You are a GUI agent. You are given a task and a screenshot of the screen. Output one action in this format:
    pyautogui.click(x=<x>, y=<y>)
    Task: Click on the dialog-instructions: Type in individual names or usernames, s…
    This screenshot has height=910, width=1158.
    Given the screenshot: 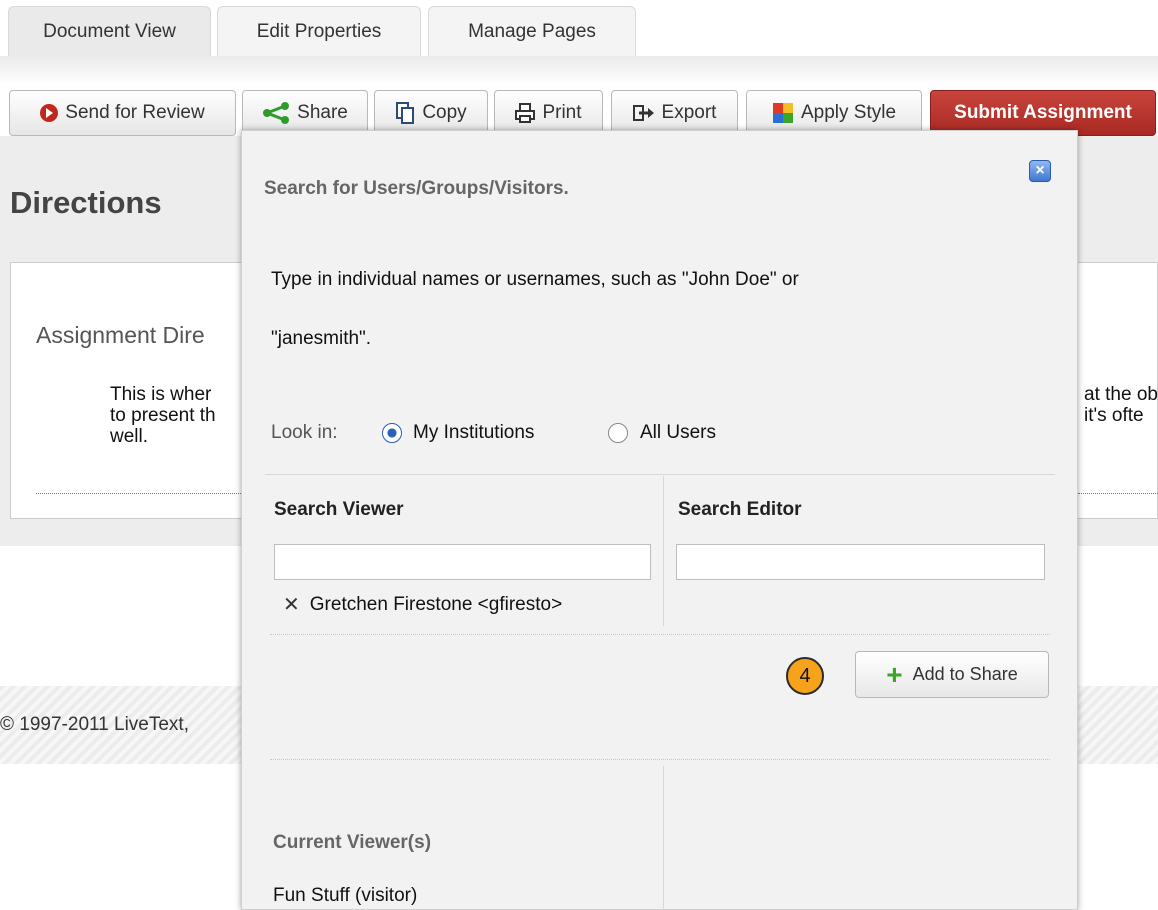 What is the action you would take?
    pyautogui.click(x=535, y=279)
    